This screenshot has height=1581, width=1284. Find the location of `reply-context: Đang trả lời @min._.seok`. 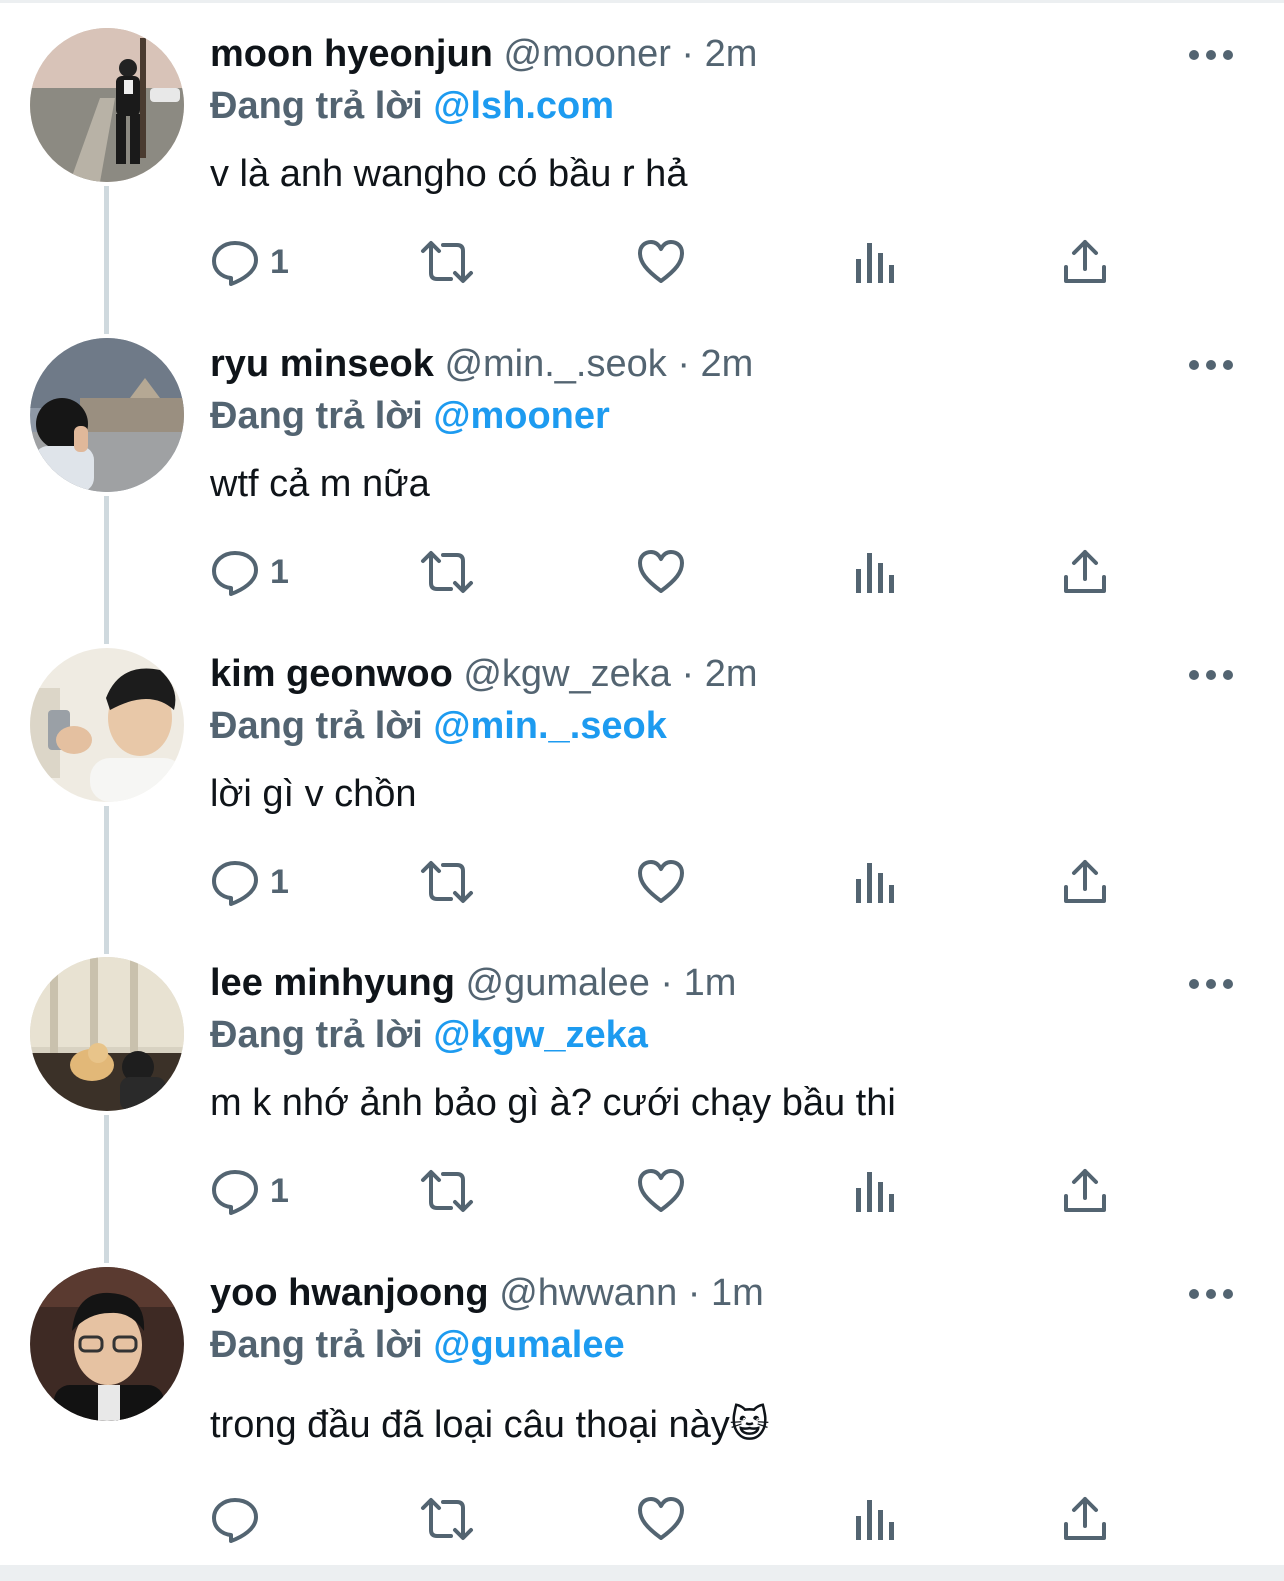

reply-context: Đang trả lời @min._.seok is located at coordinates (438, 726).